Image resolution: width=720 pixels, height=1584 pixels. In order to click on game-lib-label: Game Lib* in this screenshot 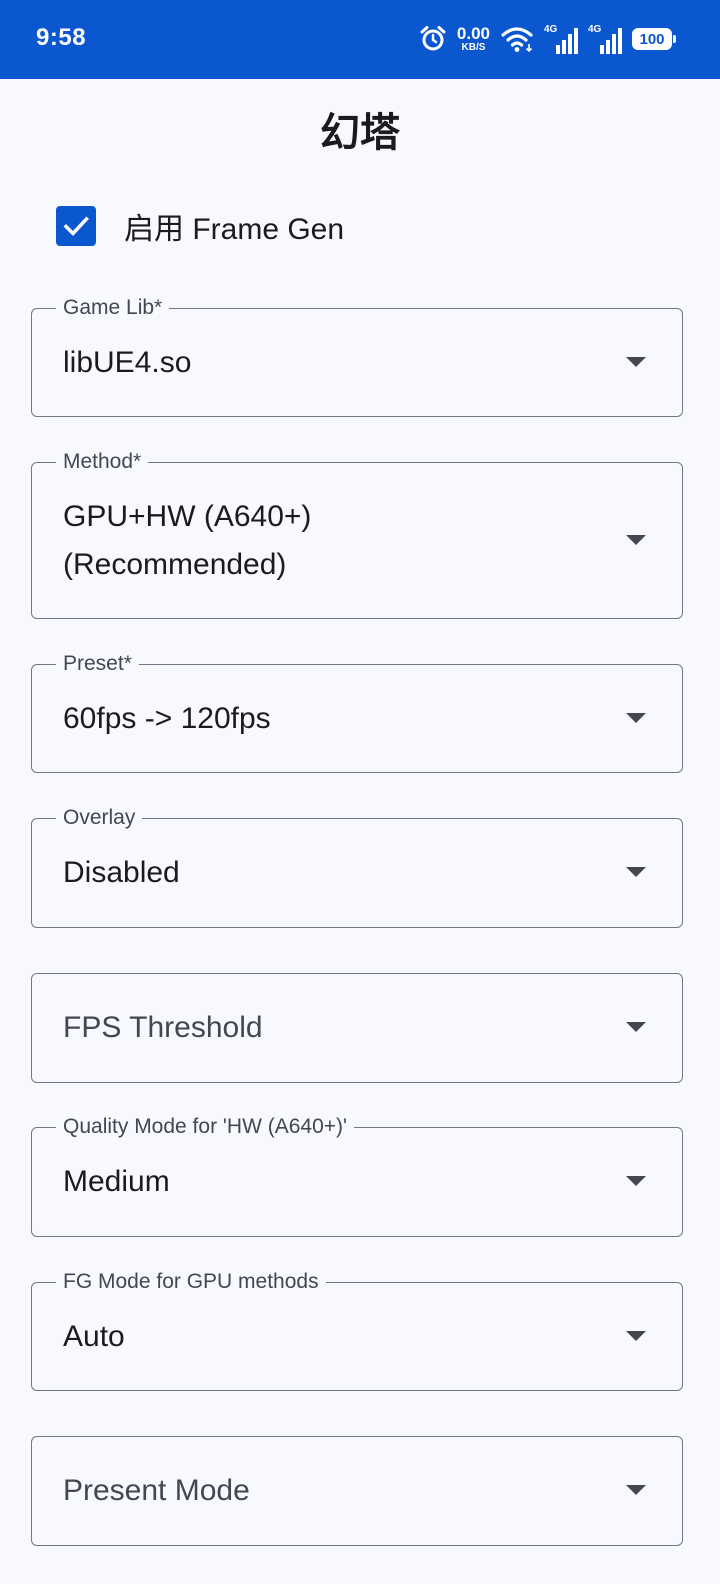, I will do `click(113, 308)`.